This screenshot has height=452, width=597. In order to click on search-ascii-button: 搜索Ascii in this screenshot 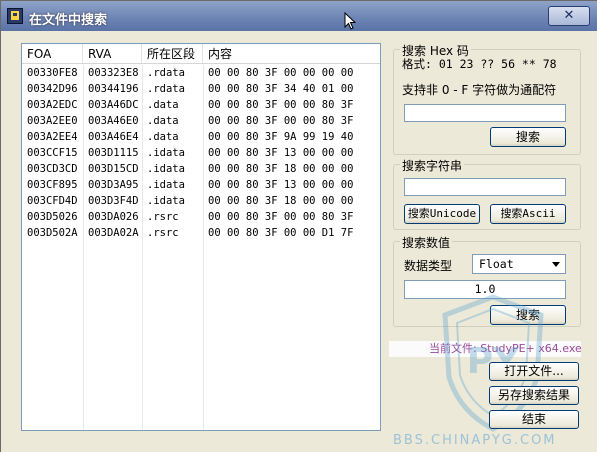, I will do `click(528, 214)`.